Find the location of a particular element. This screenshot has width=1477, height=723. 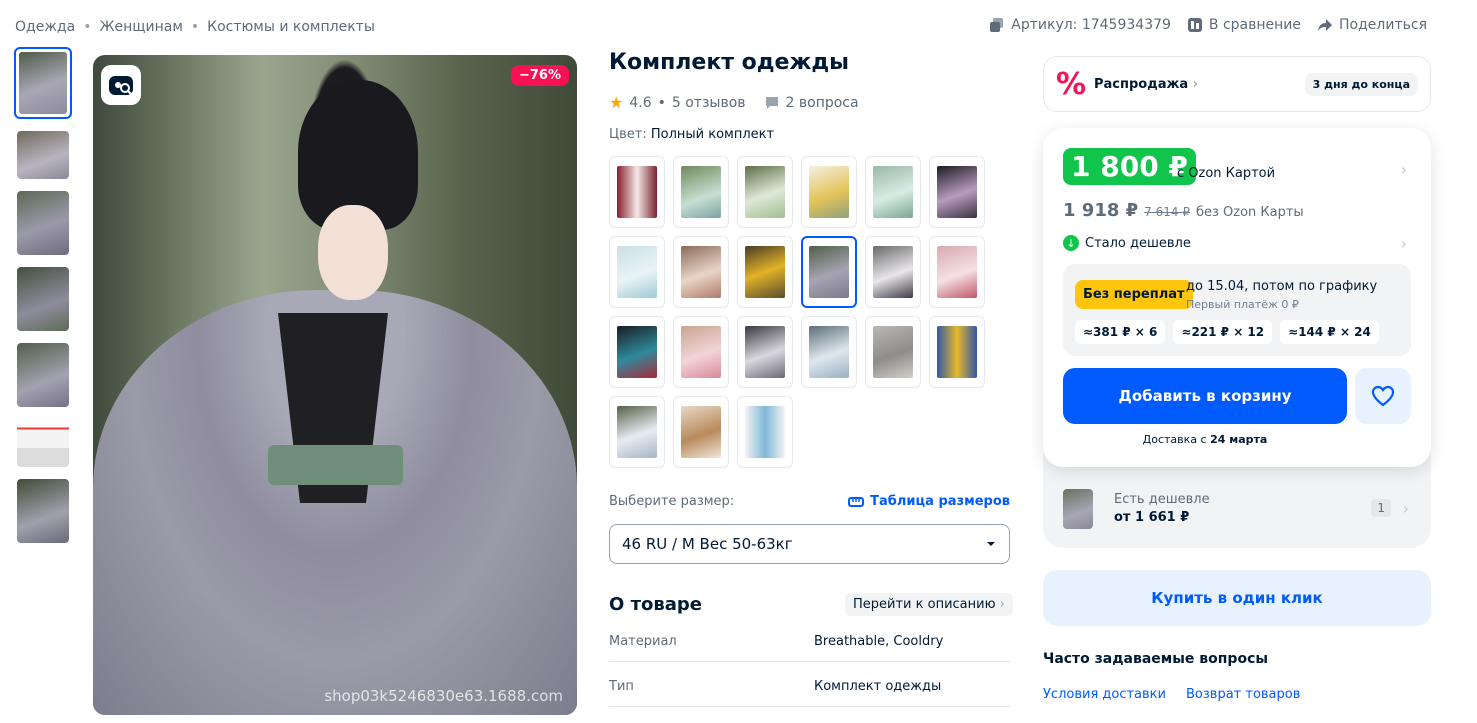

buy-one-click-button: Купить в один клик is located at coordinates (1237, 598).